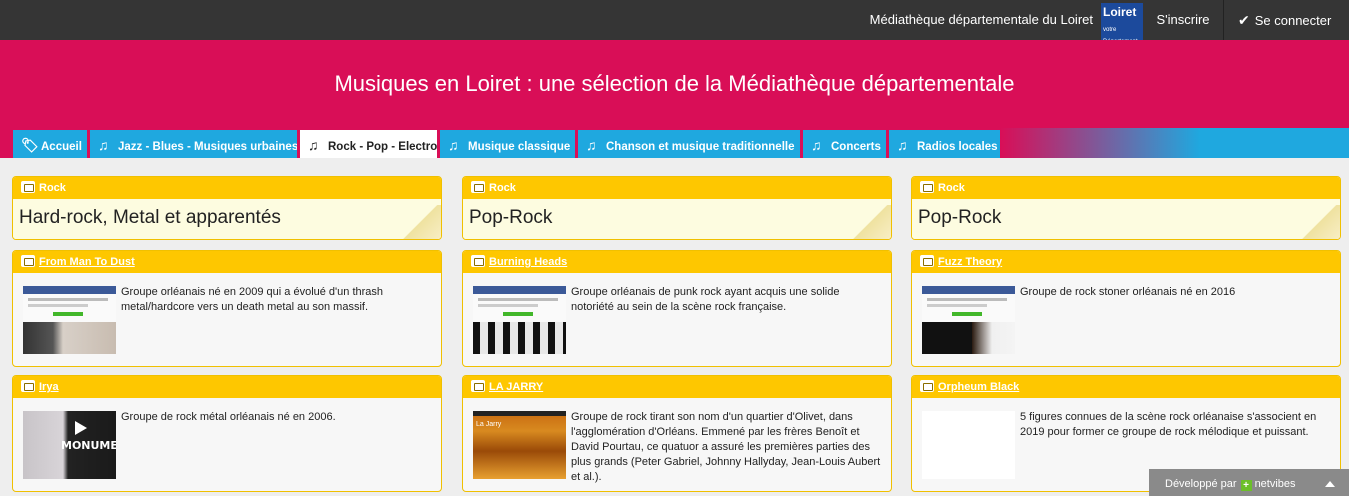  I want to click on card-header: Irya, so click(227, 387).